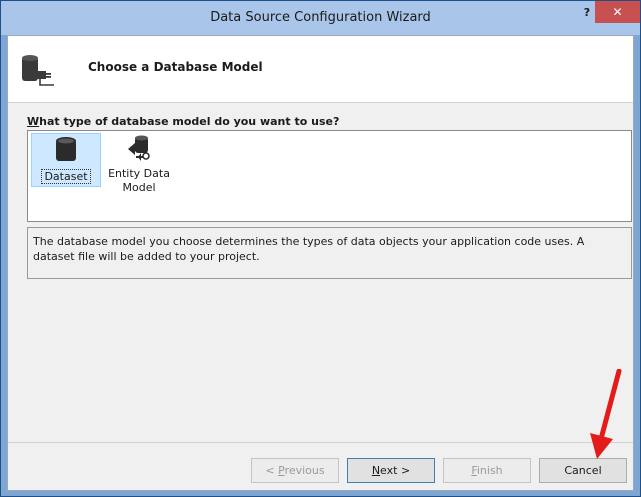 The image size is (641, 497). I want to click on model-option-entity-data-model: Entity Data Model, so click(139, 163).